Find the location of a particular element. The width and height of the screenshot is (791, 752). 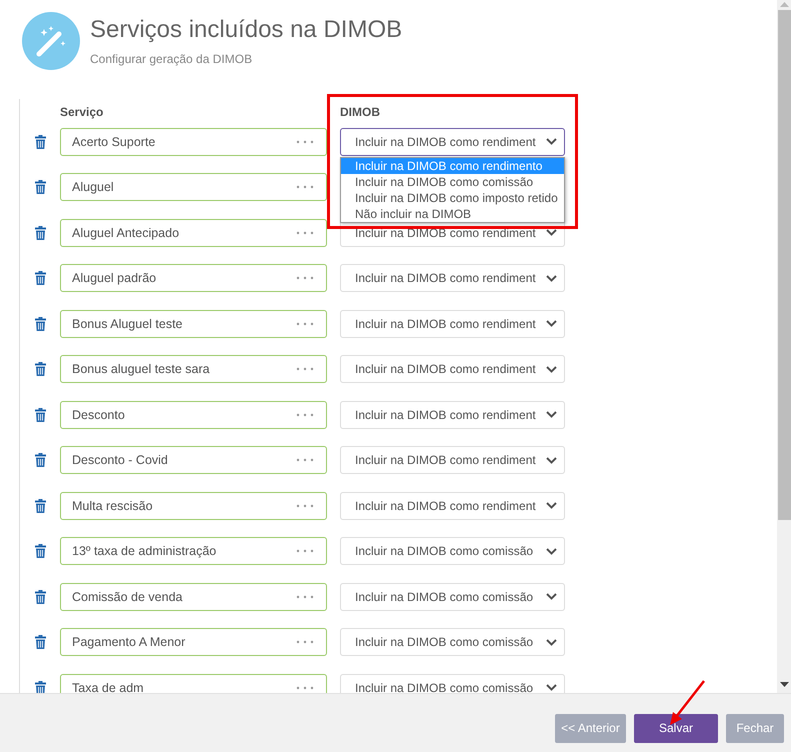

service-field: Desconto is located at coordinates (193, 414).